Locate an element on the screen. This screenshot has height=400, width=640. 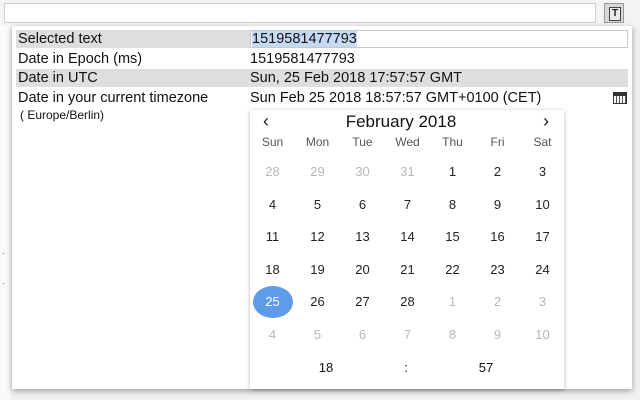
day-cell: 13 is located at coordinates (362, 237).